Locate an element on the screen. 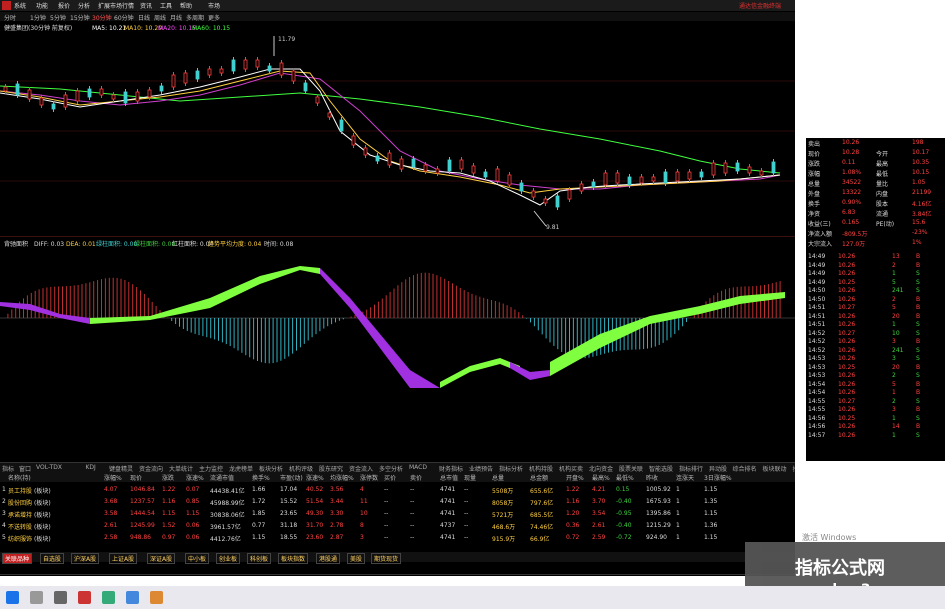 This screenshot has width=945, height=609. market-tab: 上证A股 is located at coordinates (123, 558).